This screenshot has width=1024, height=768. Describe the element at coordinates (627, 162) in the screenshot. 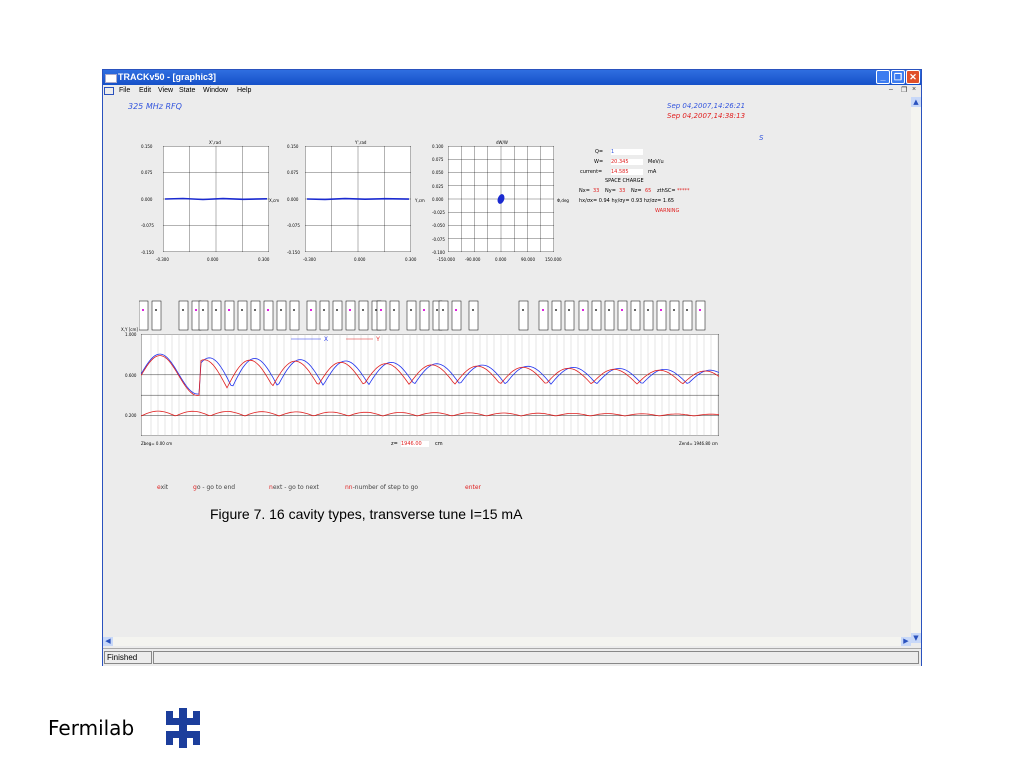

I see `w-value: 20.345` at that location.